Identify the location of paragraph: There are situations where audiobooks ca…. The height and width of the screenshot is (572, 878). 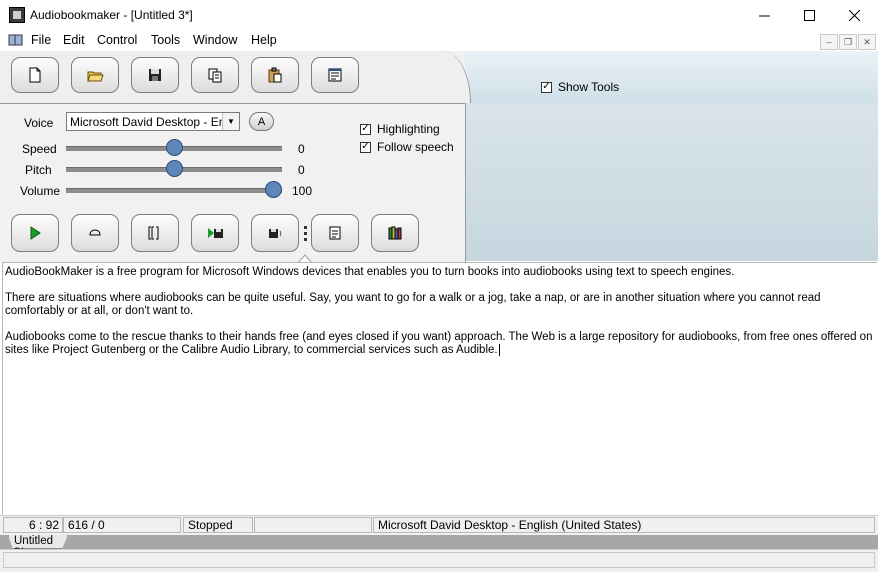
(413, 304).